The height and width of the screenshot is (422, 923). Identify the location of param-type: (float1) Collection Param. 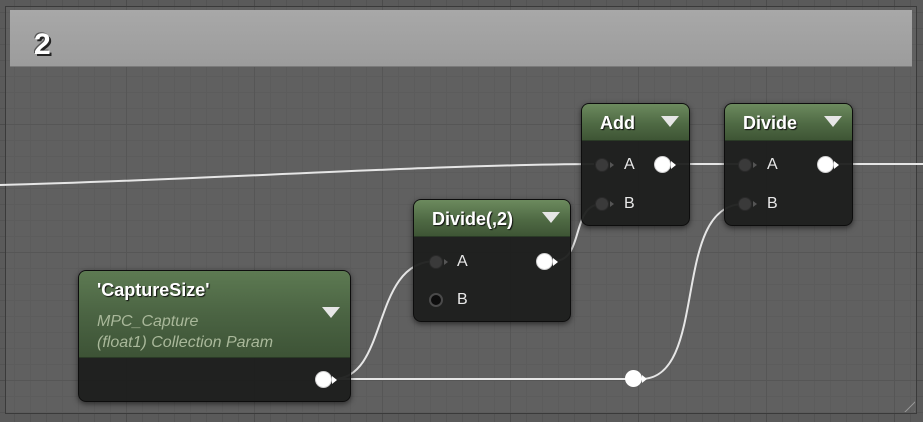
(185, 342).